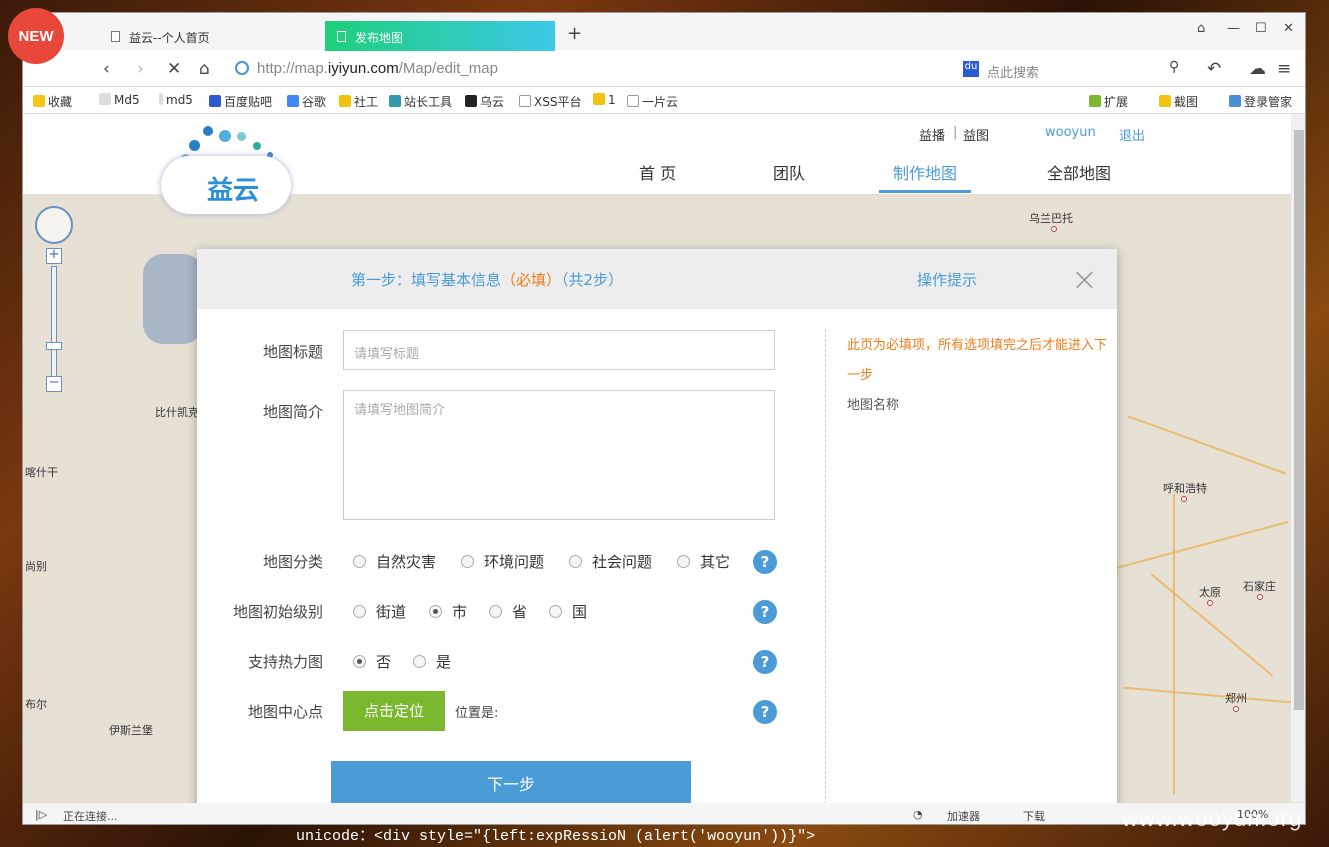 The image size is (1329, 847). I want to click on bookmark-login-manager: 登录管家, so click(1260, 101).